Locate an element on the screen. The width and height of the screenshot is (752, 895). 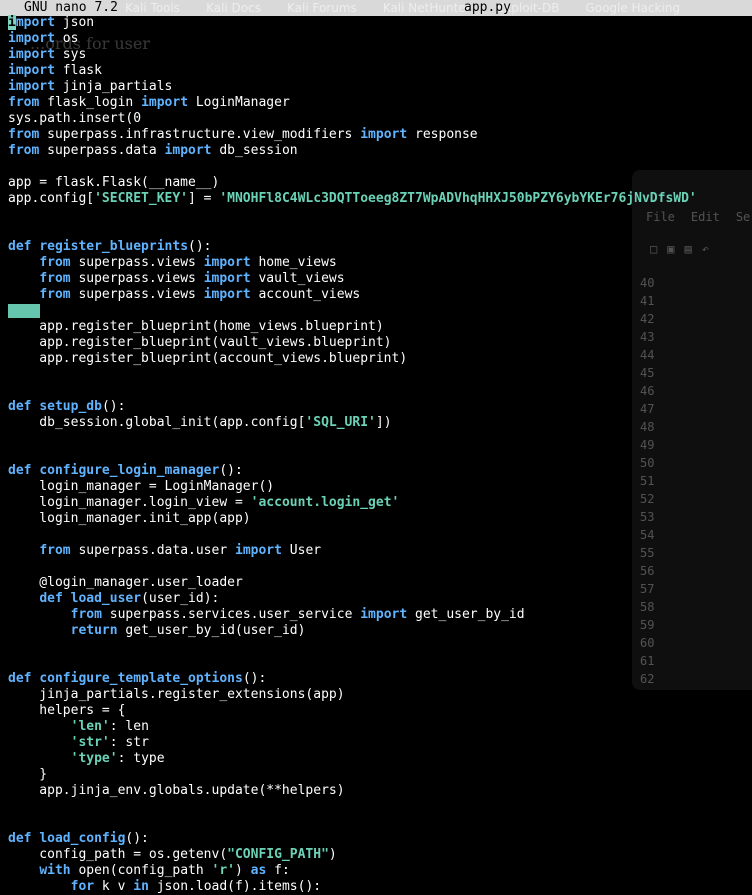
code-token: } is located at coordinates (28, 774).